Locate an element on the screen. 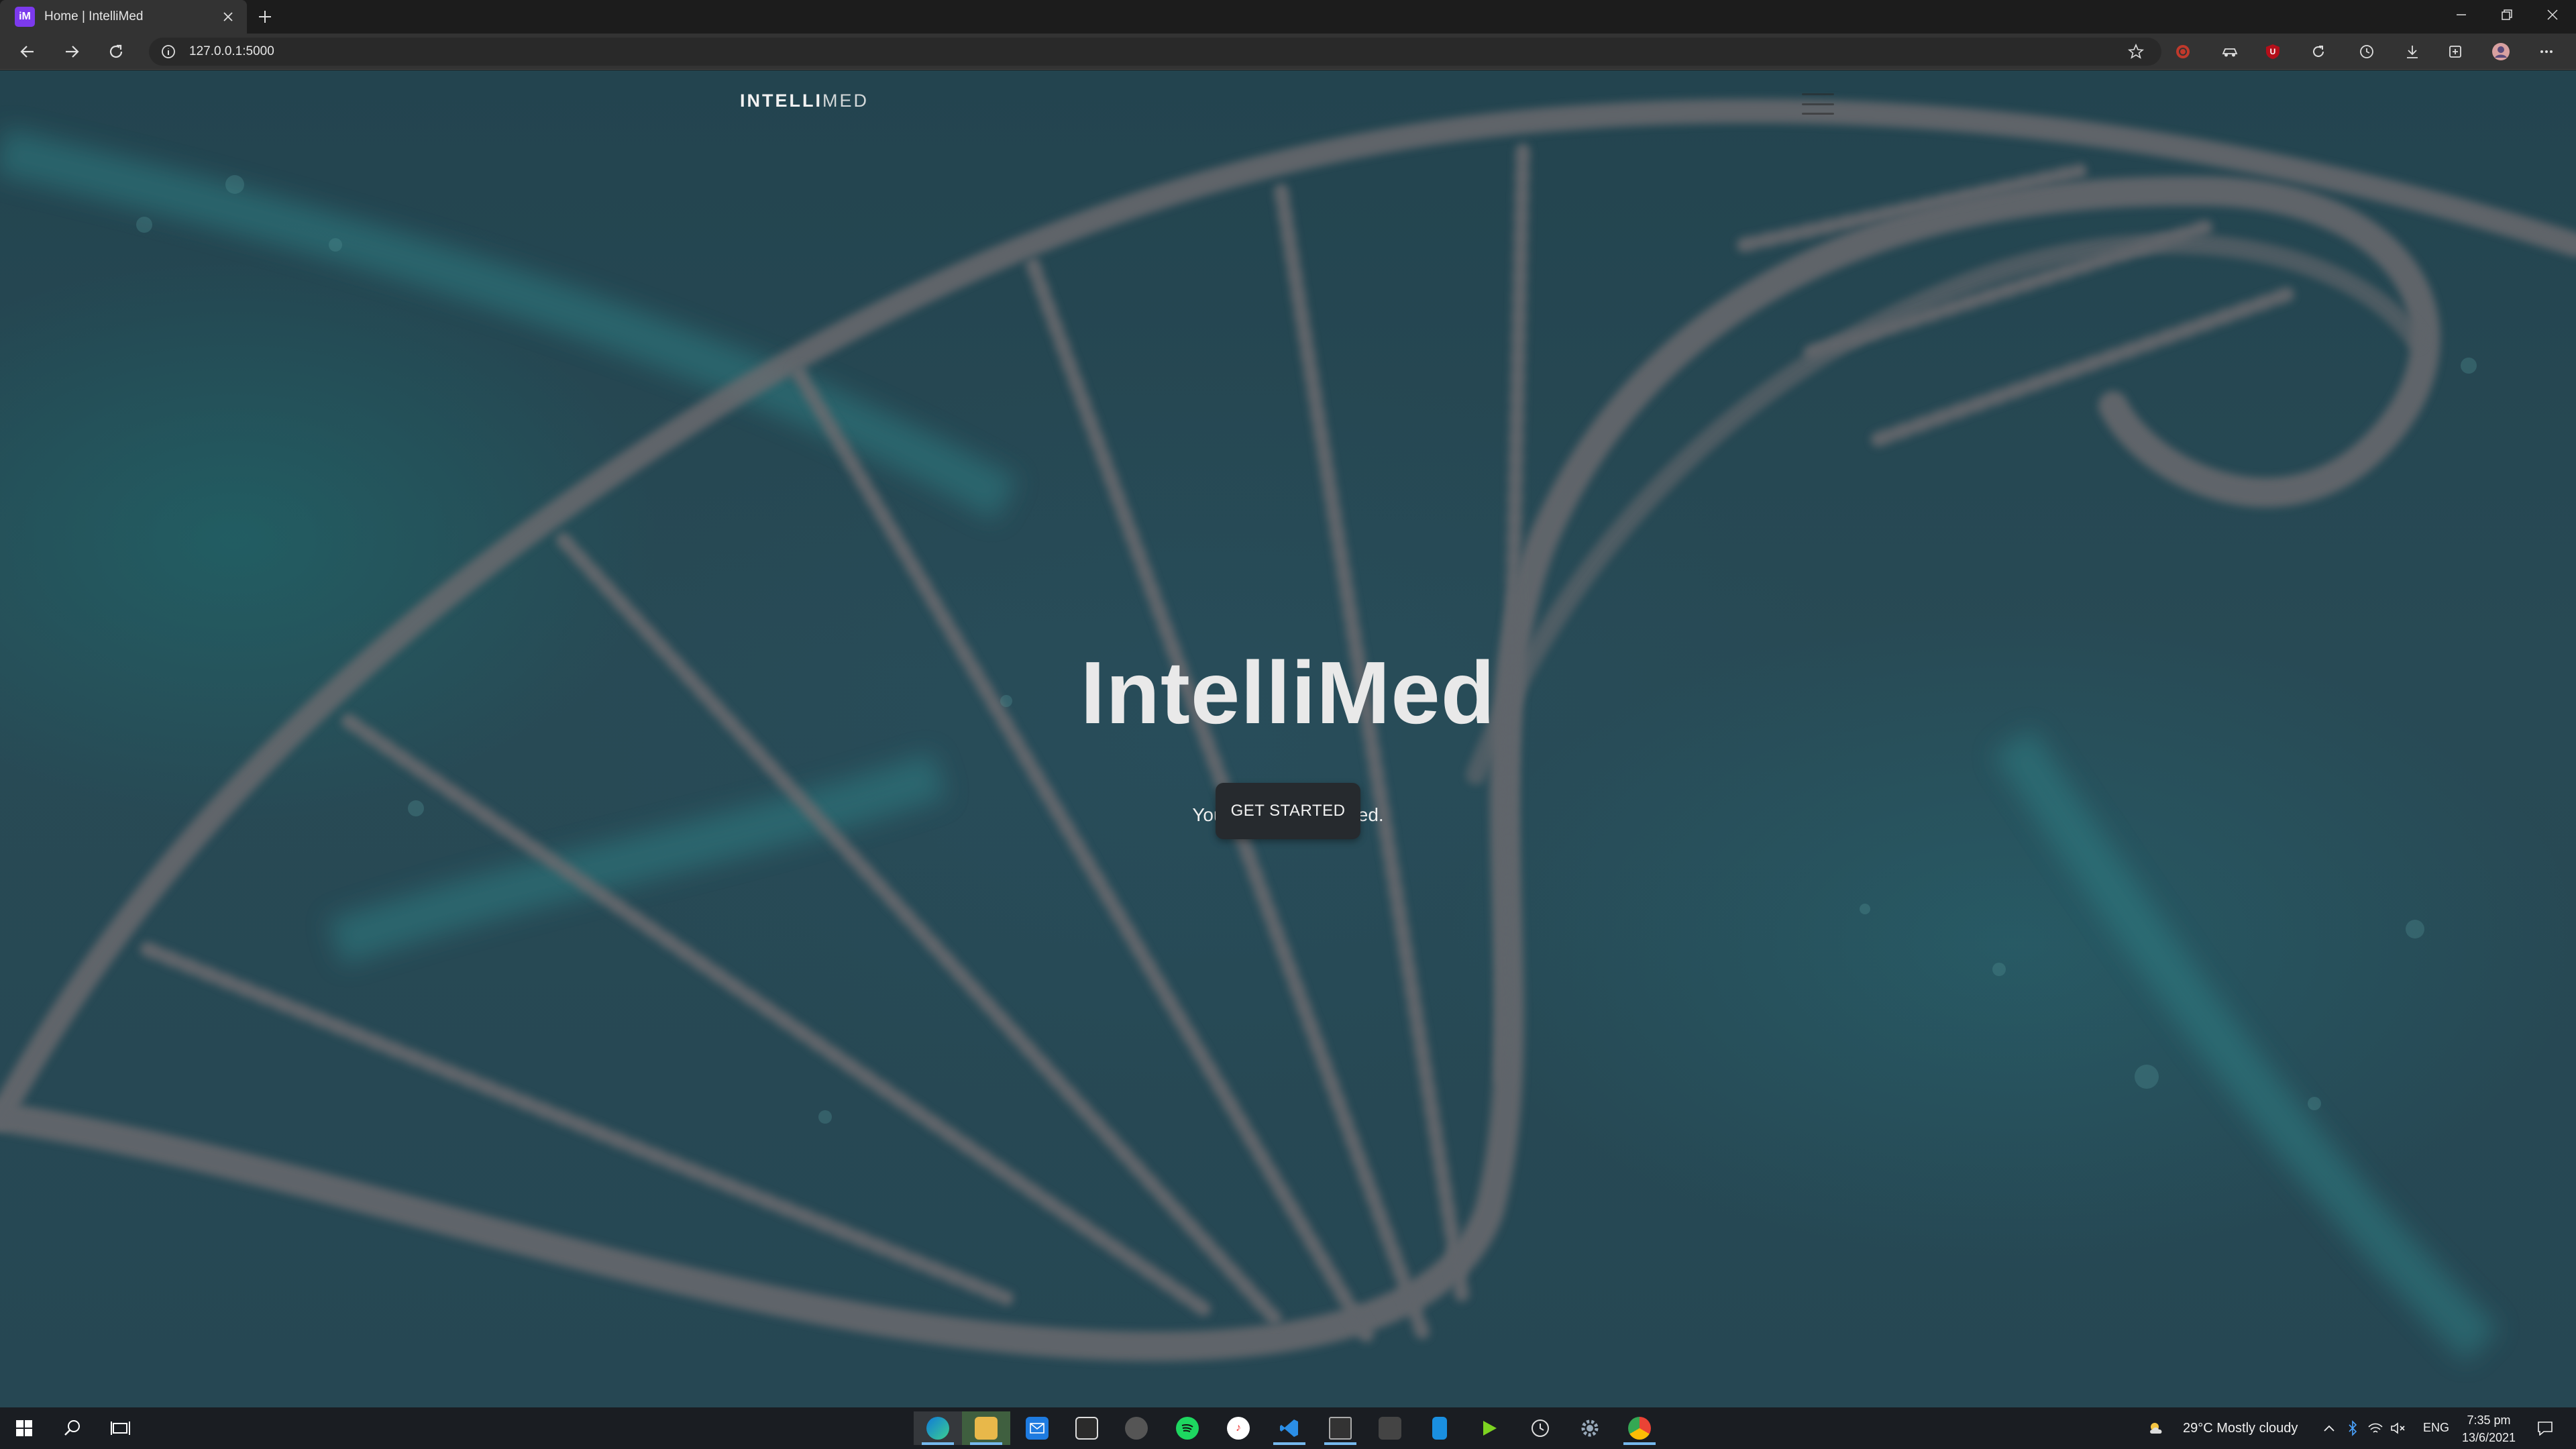 The height and width of the screenshot is (1449, 2576). taskbar-chrome-icon is located at coordinates (1639, 1428).